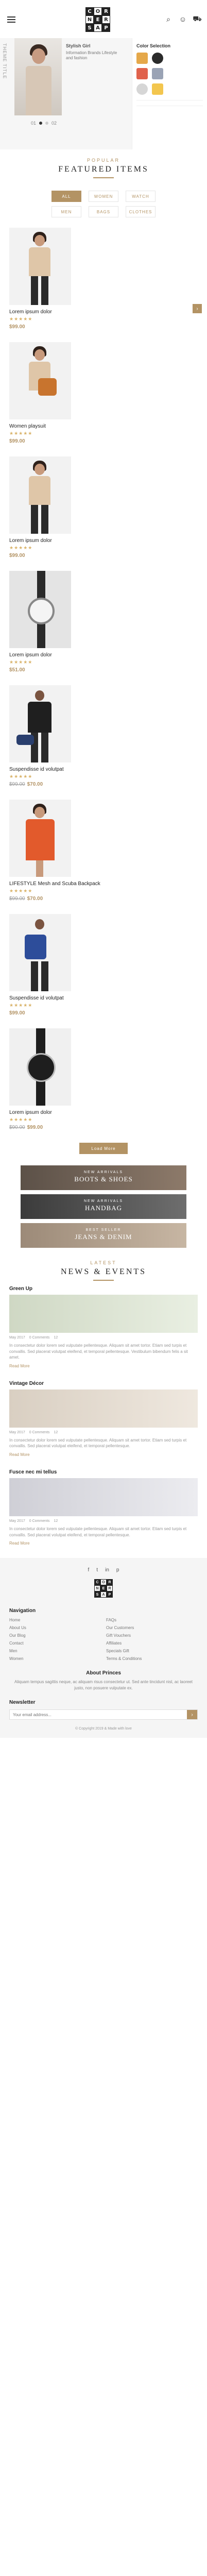 This screenshot has width=207, height=2576. What do you see at coordinates (104, 393) in the screenshot?
I see `product-card: Women playsuit ★★★★★ $99.00` at bounding box center [104, 393].